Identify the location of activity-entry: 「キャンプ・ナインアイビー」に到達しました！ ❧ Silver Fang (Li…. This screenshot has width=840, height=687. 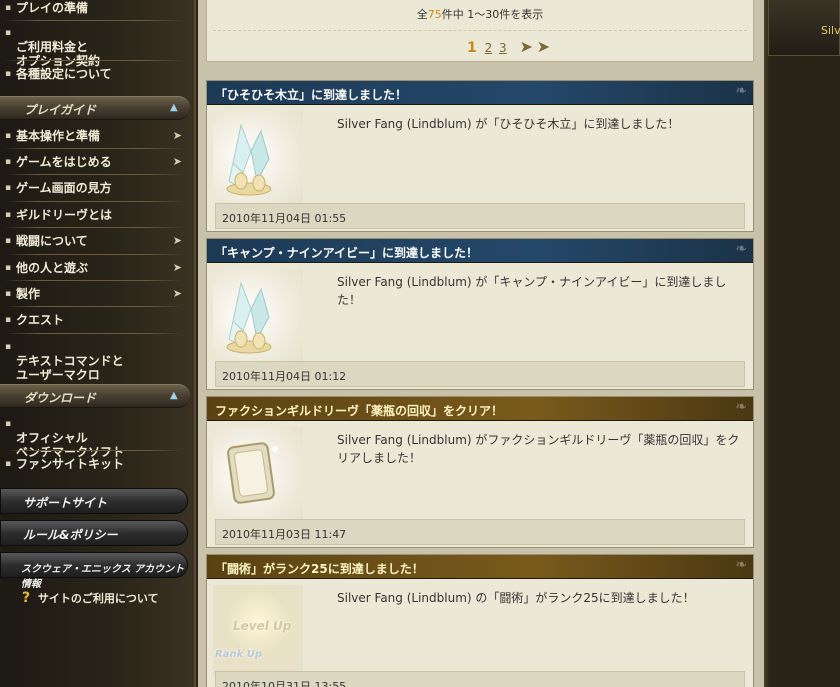
(480, 314).